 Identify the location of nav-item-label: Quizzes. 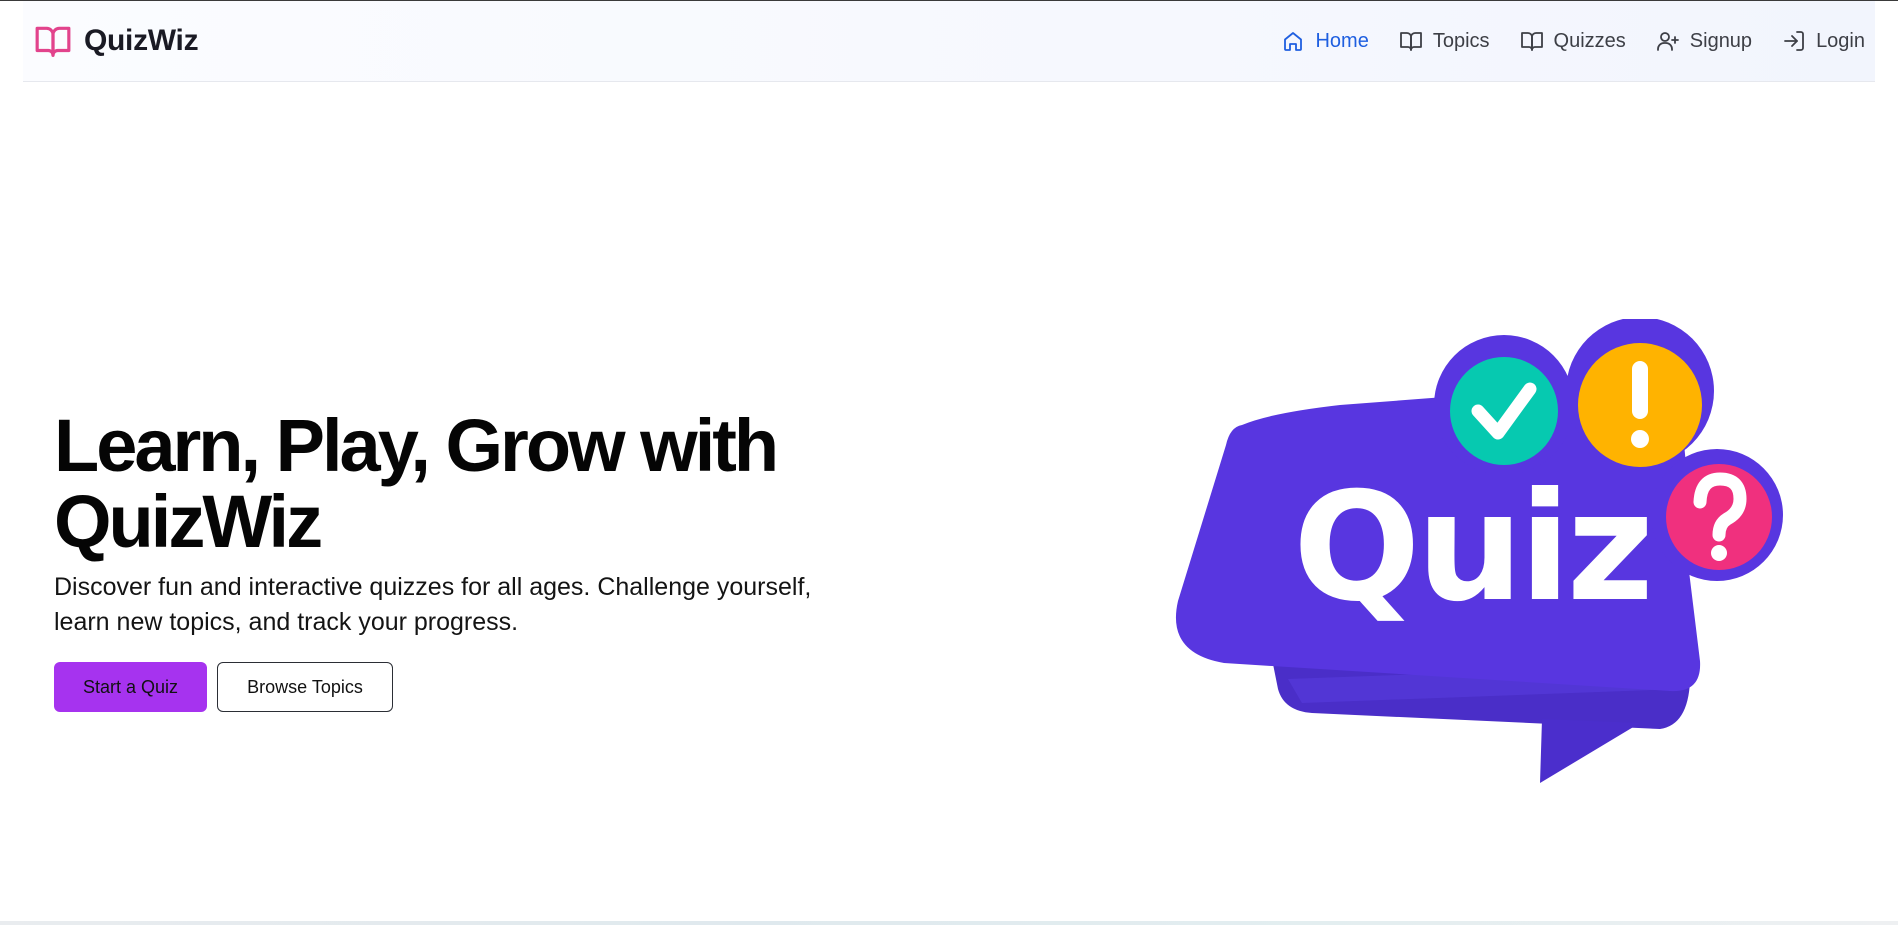
(1589, 40).